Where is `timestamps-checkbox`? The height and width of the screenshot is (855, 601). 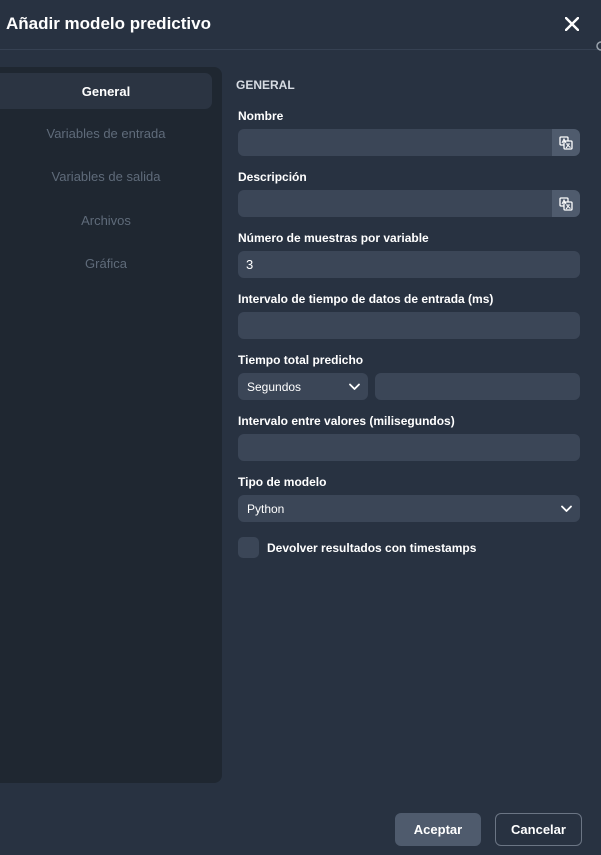 timestamps-checkbox is located at coordinates (248, 547).